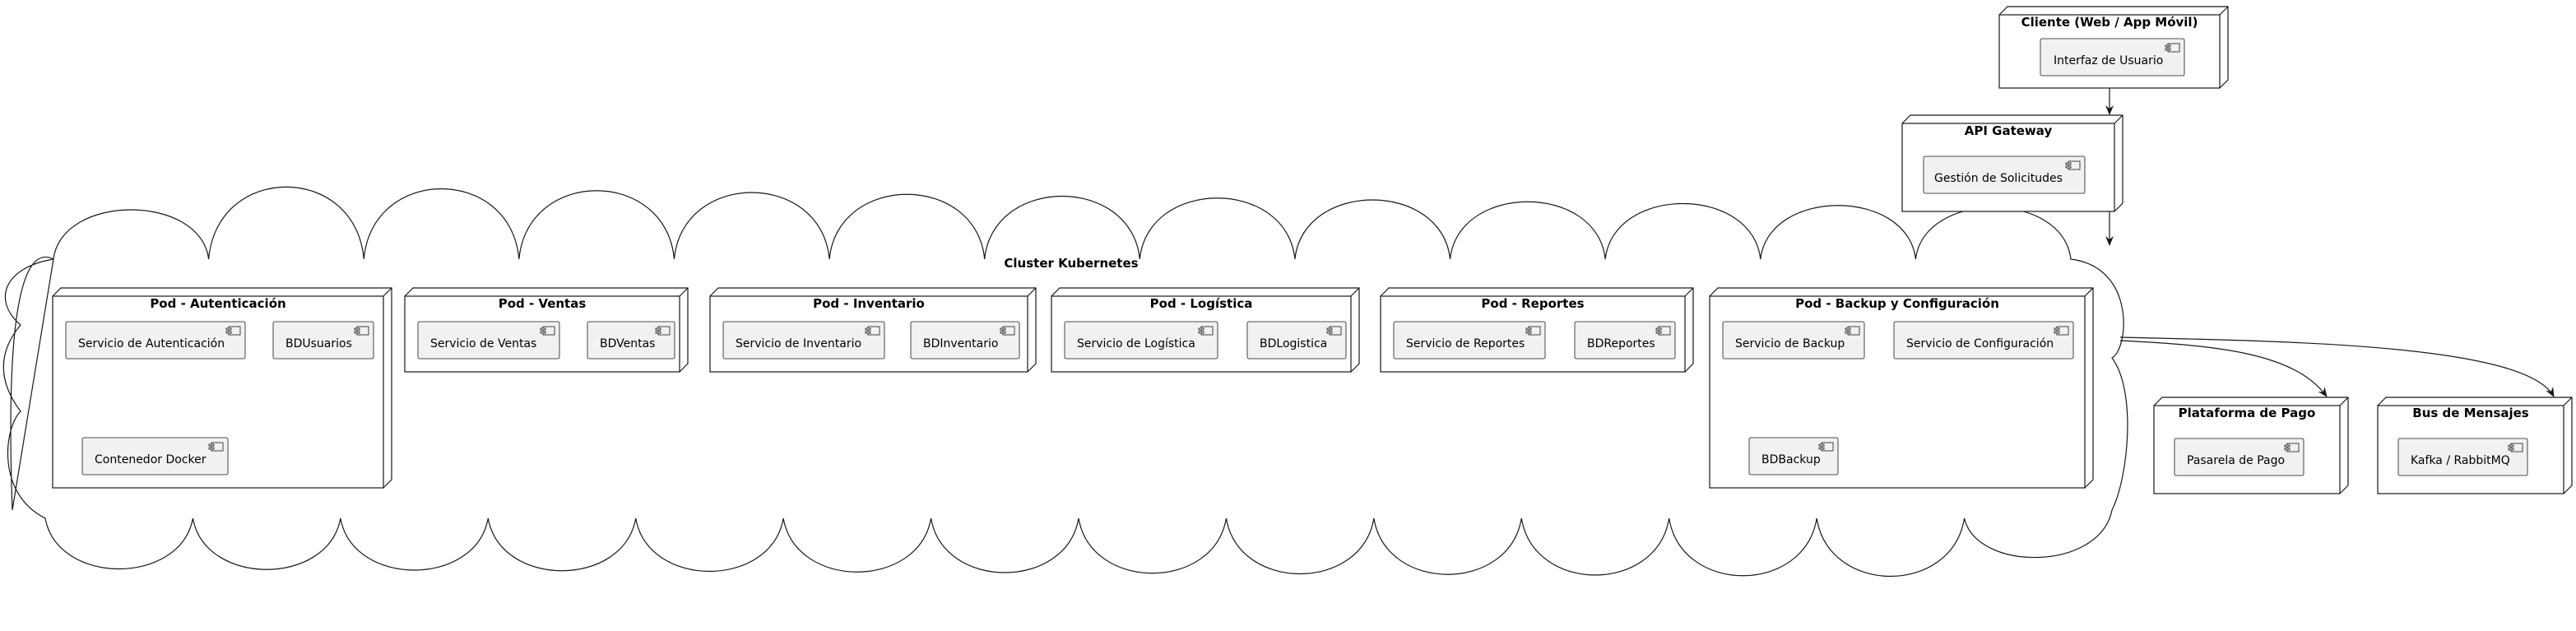 The image size is (2576, 631). What do you see at coordinates (1621, 344) in the screenshot?
I see `component-label: BDReportes` at bounding box center [1621, 344].